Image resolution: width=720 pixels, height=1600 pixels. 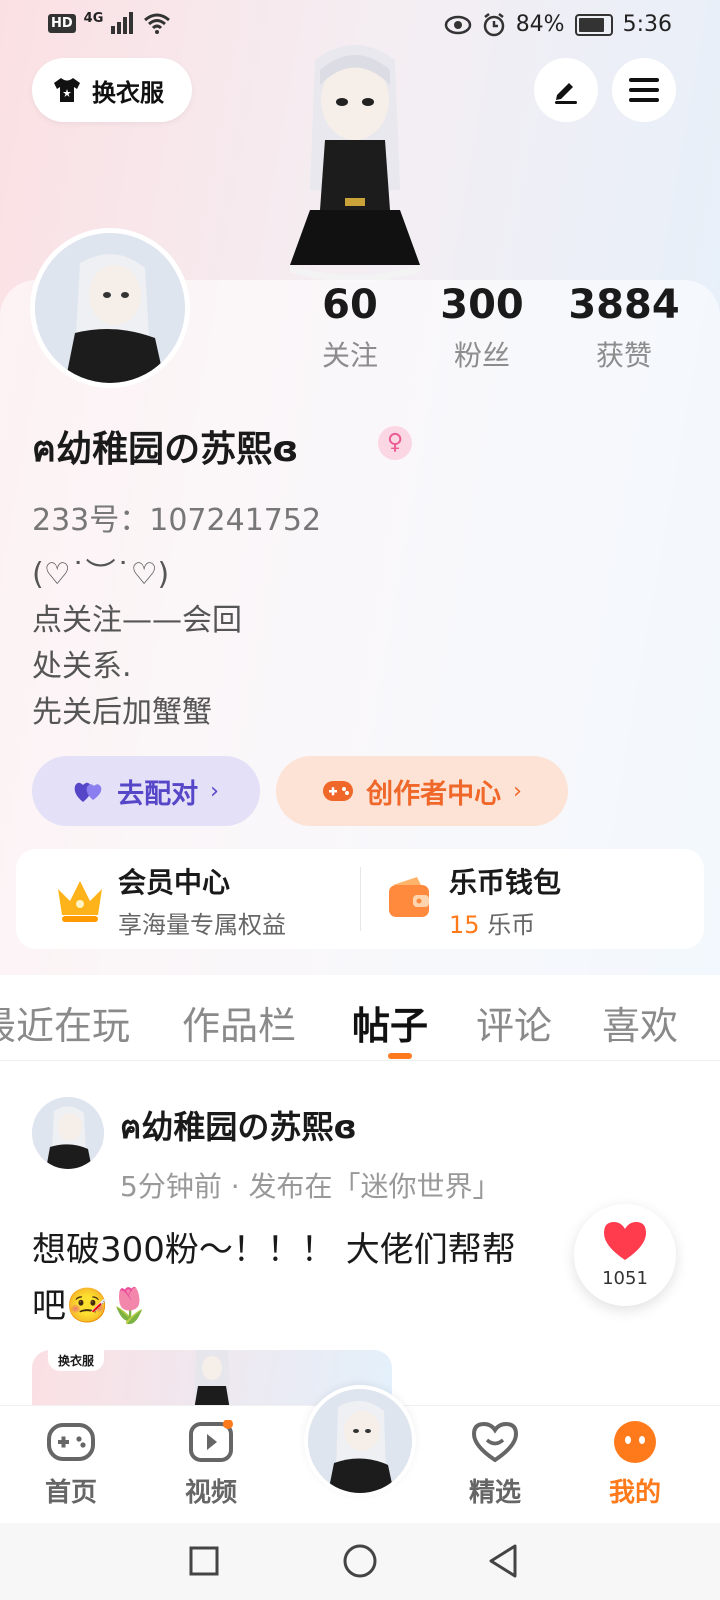 What do you see at coordinates (158, 794) in the screenshot?
I see `match-label: 去配对` at bounding box center [158, 794].